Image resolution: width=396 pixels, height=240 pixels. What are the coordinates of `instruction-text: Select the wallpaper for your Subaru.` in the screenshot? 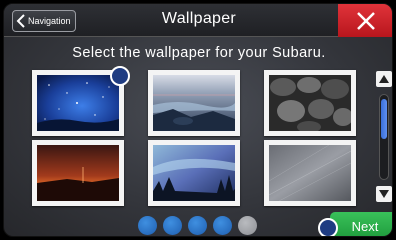 It's located at (199, 53).